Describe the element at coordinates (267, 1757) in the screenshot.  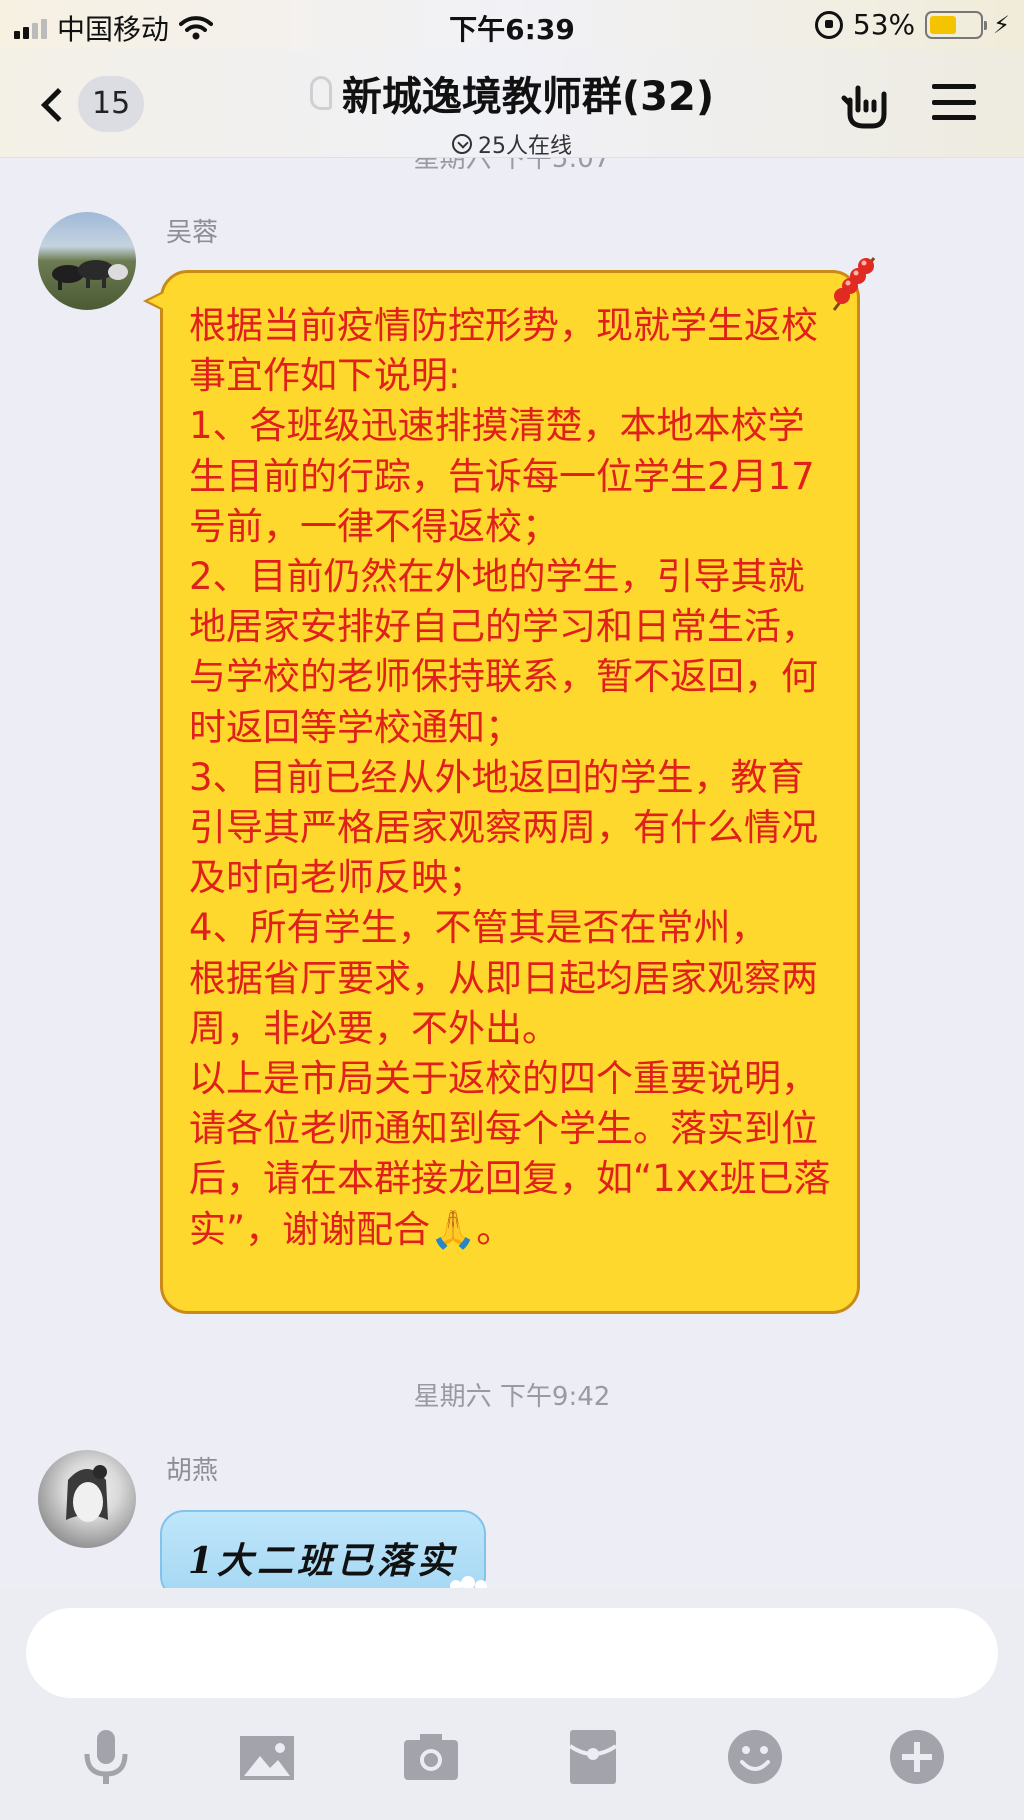
I see `image-icon` at that location.